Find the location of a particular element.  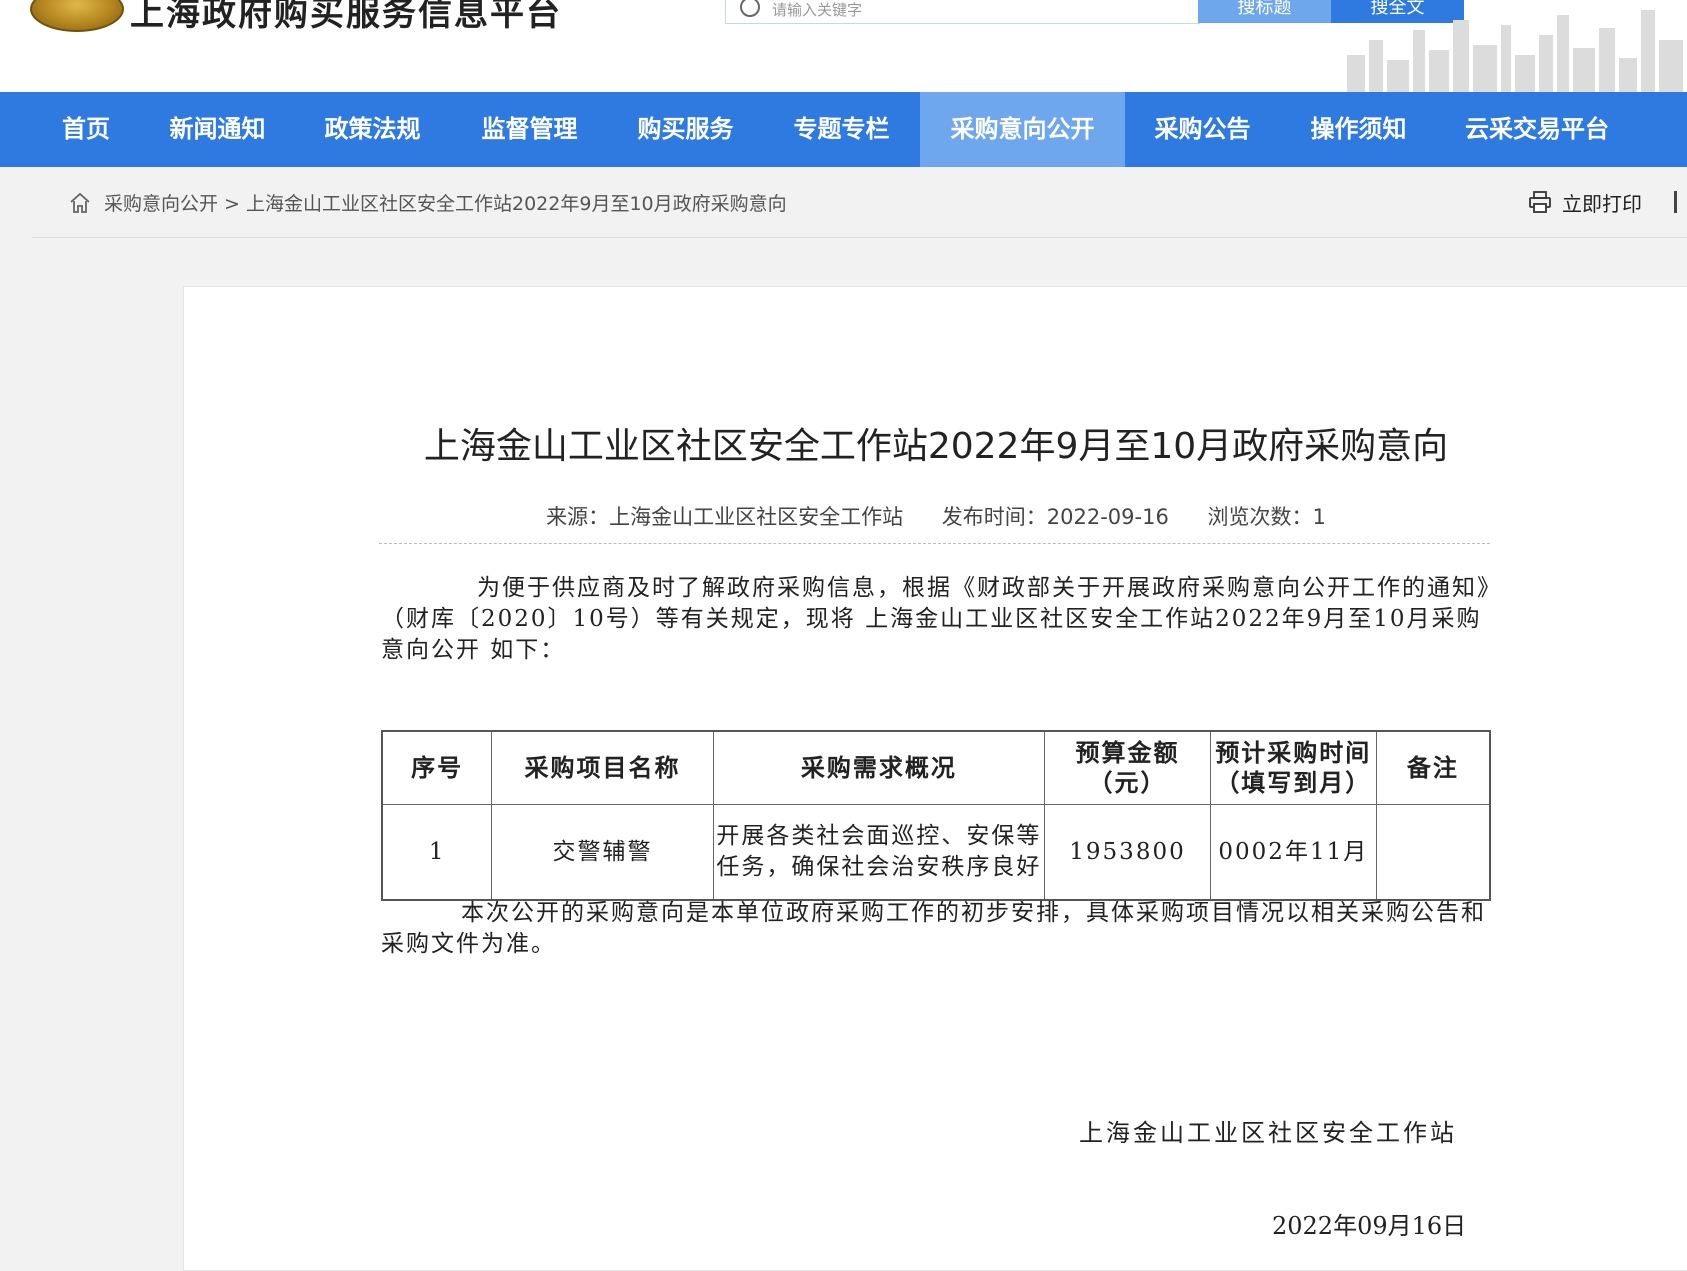

article-view-count: 浏览次数：1 is located at coordinates (1266, 517).